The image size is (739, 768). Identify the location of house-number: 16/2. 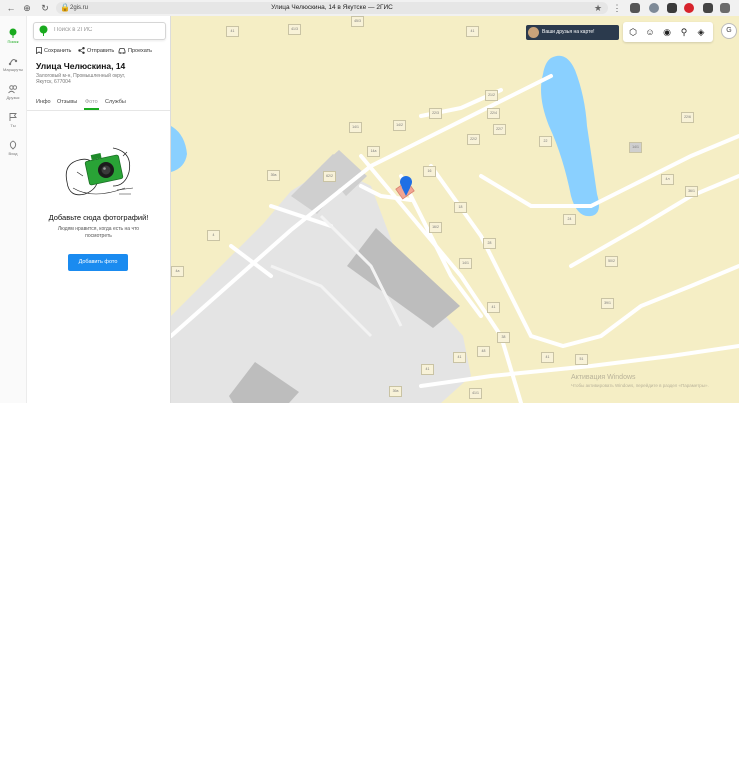
(435, 227).